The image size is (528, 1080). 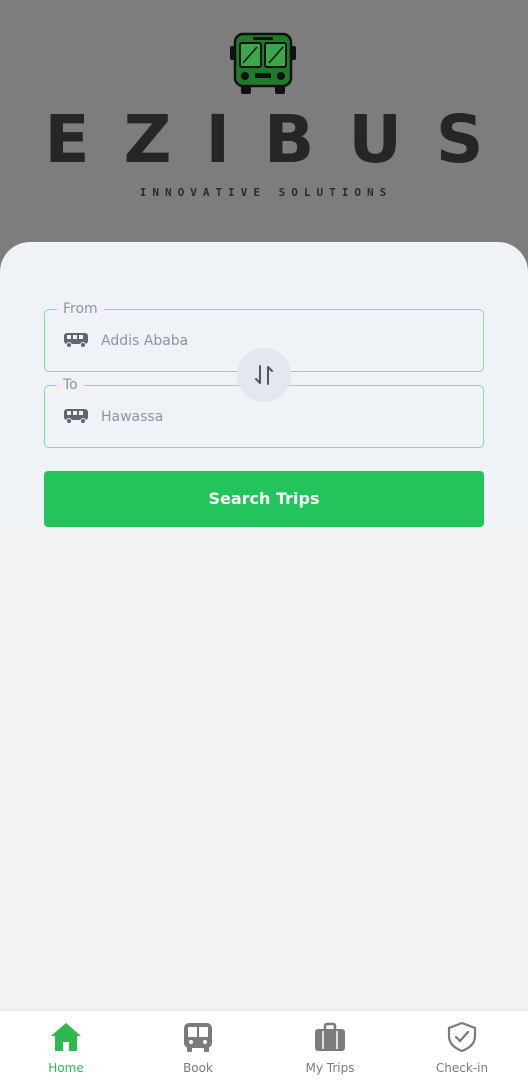 I want to click on nav-label: Check-in, so click(x=462, y=1068).